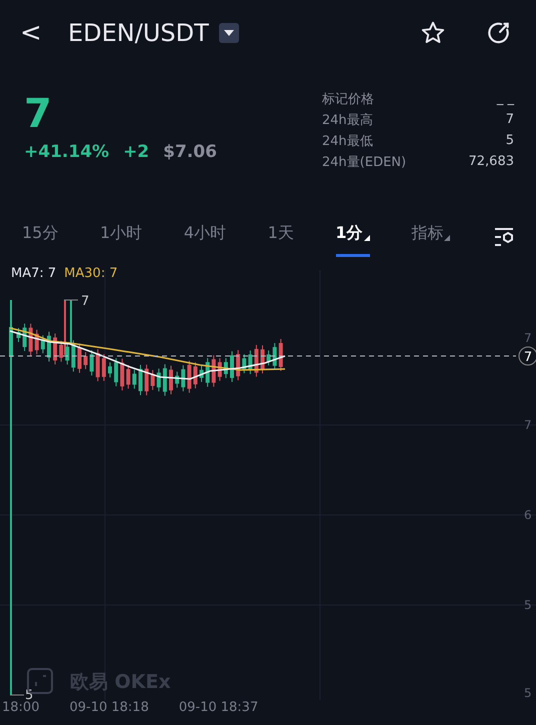 The image size is (536, 725). Describe the element at coordinates (40, 237) in the screenshot. I see `interval-tab: 15分` at that location.